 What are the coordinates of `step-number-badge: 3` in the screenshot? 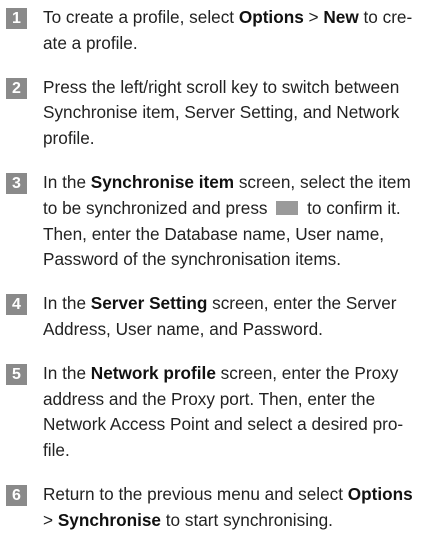 It's located at (16, 183).